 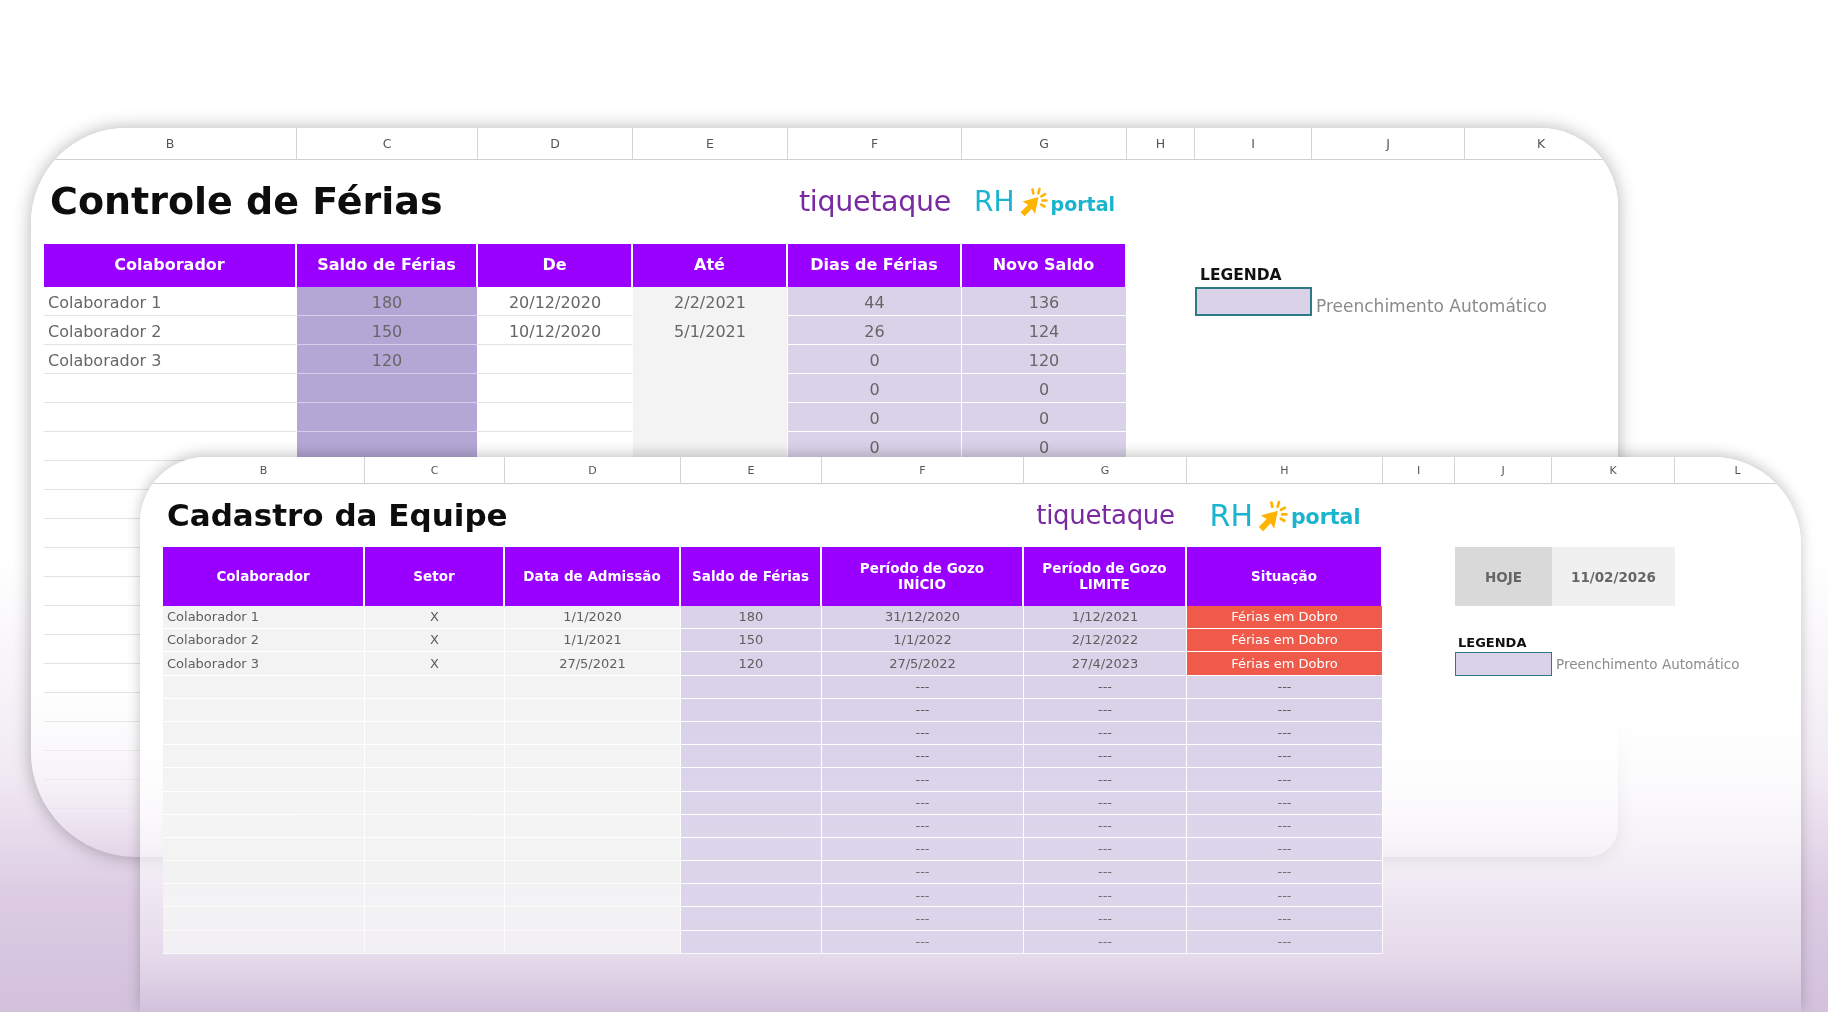 I want to click on table-cell: 27/5/2021, so click(x=593, y=664).